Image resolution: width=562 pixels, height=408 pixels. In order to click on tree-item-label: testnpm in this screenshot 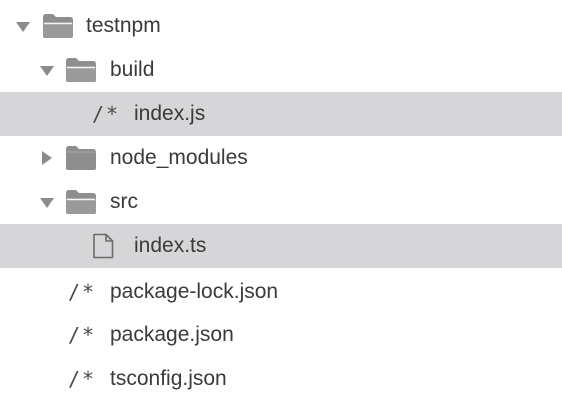, I will do `click(123, 25)`.